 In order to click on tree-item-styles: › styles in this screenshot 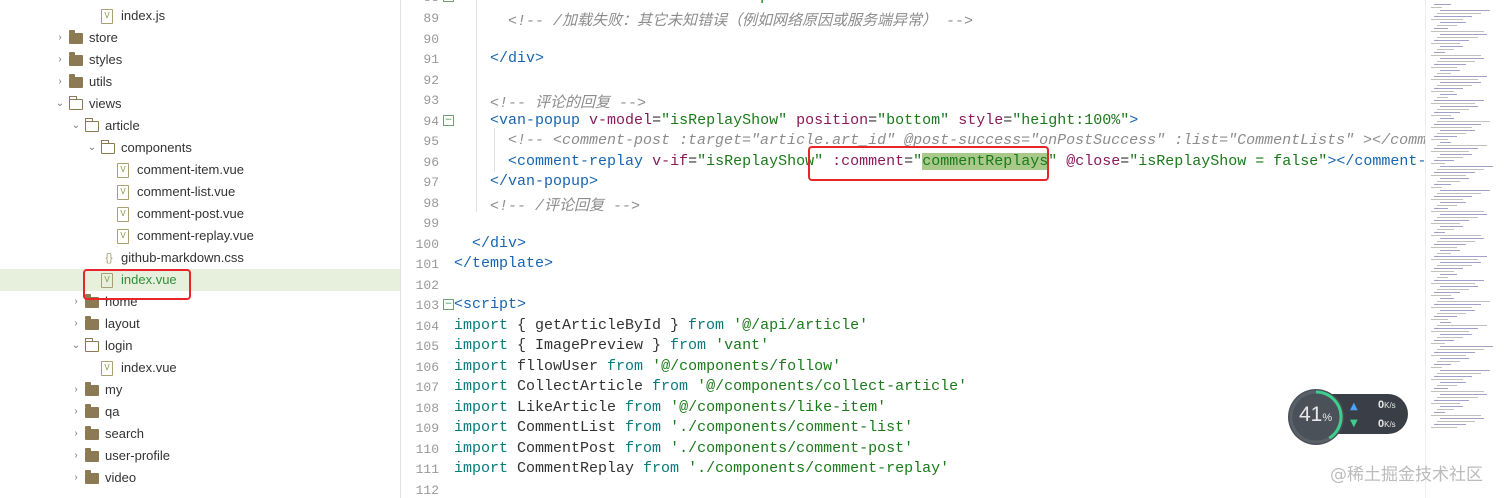, I will do `click(200, 60)`.